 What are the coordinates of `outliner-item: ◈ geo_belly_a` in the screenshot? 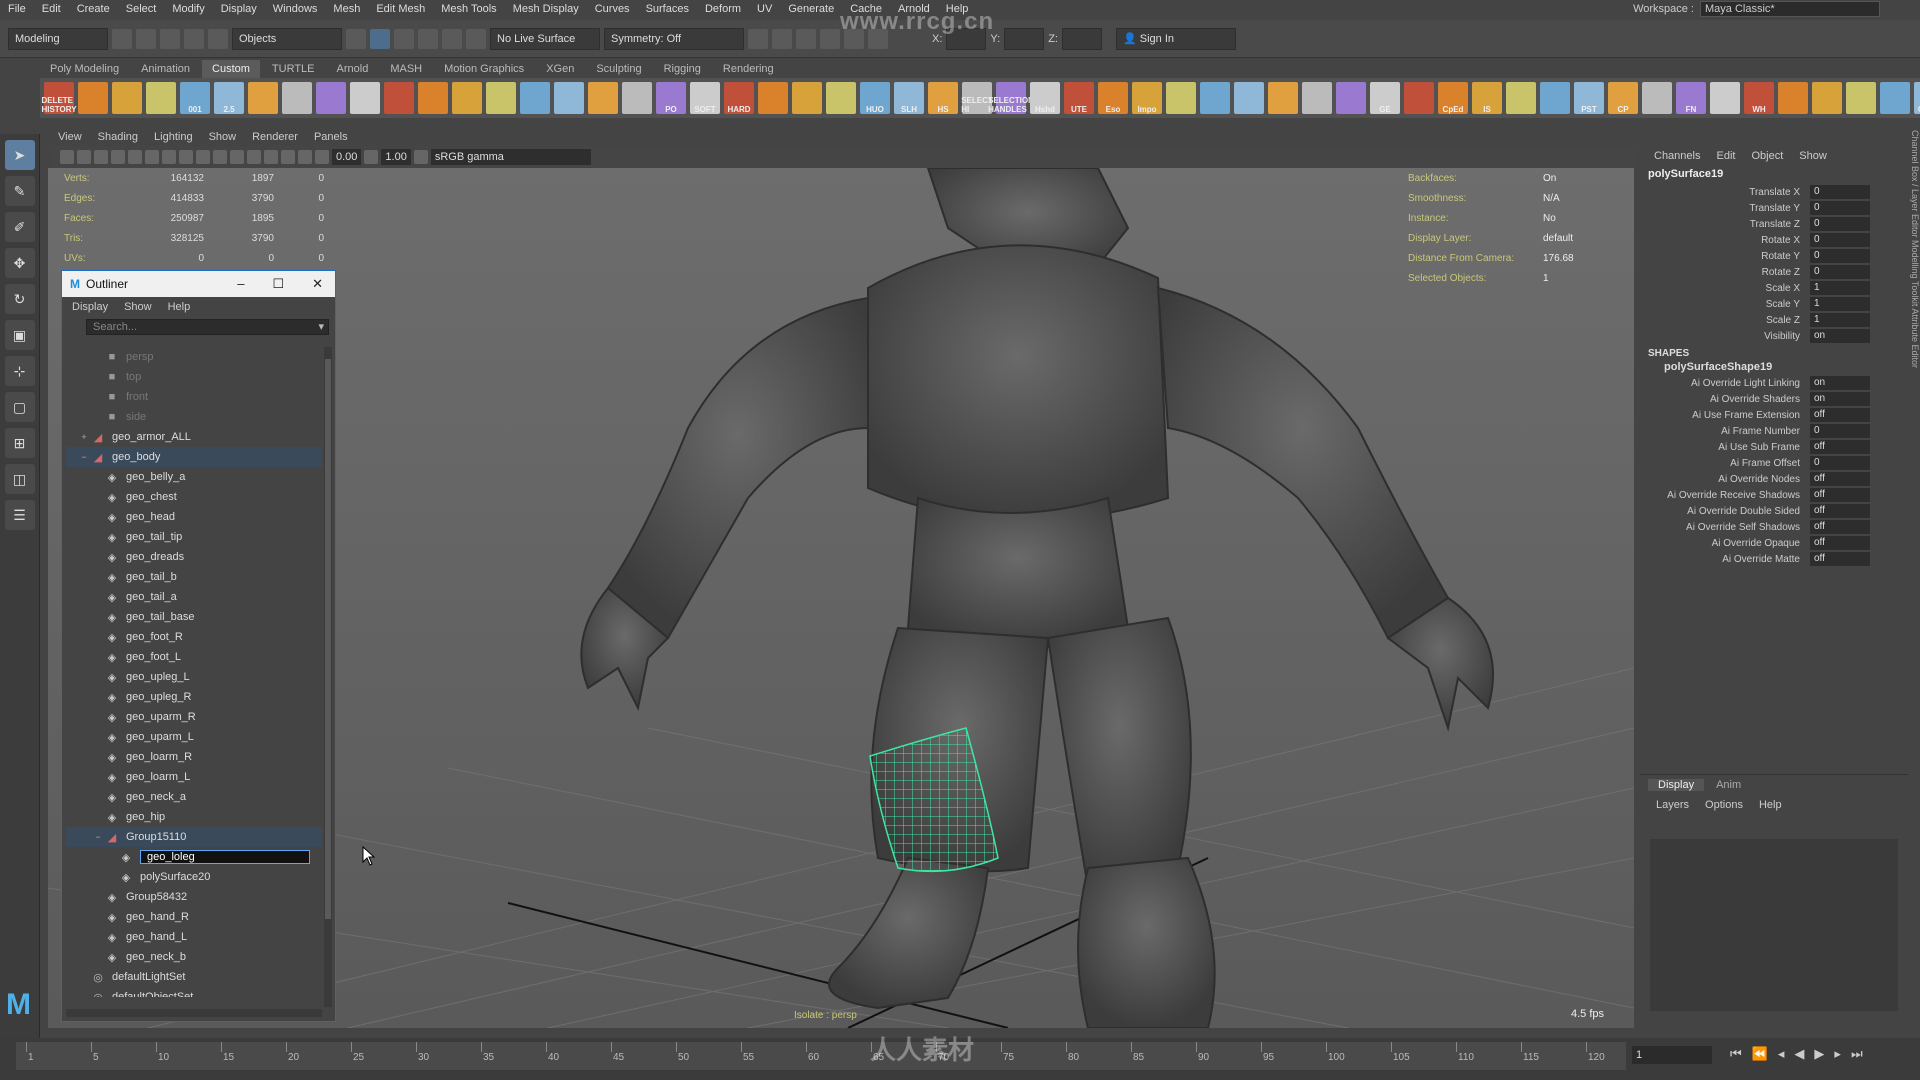 It's located at (194, 477).